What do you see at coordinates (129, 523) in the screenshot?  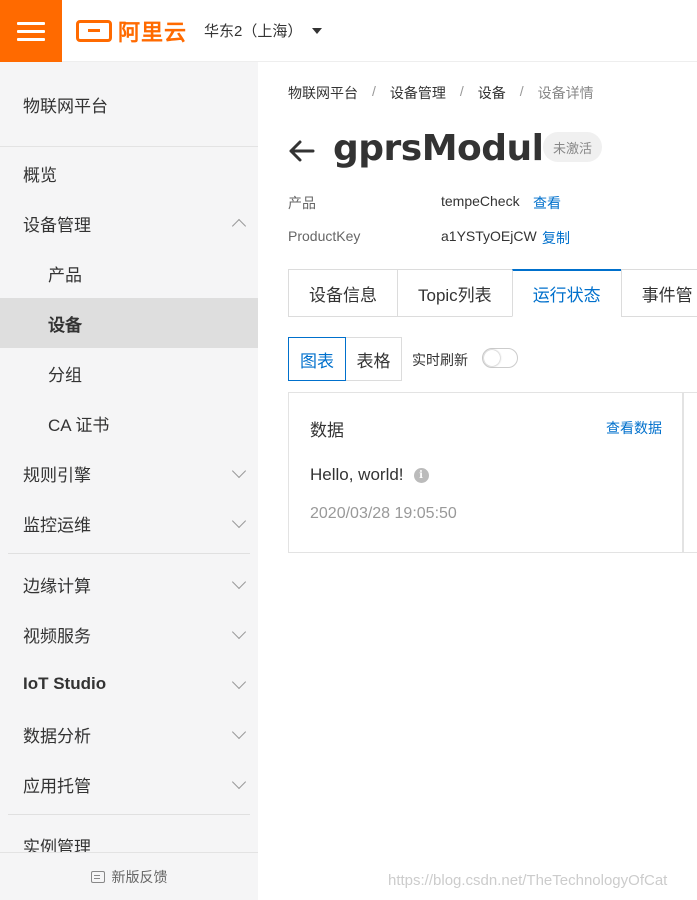 I see `sidebar-item-monitoring: 监控运维` at bounding box center [129, 523].